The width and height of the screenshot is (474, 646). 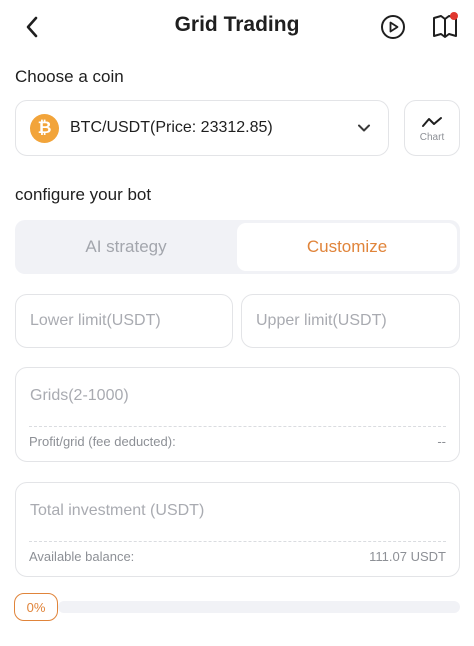 What do you see at coordinates (454, 16) in the screenshot?
I see `notification-dot` at bounding box center [454, 16].